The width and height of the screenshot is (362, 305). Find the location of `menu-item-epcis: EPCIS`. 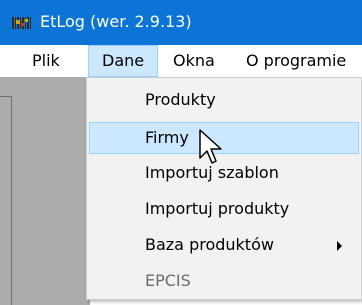

menu-item-epcis: EPCIS is located at coordinates (224, 281).